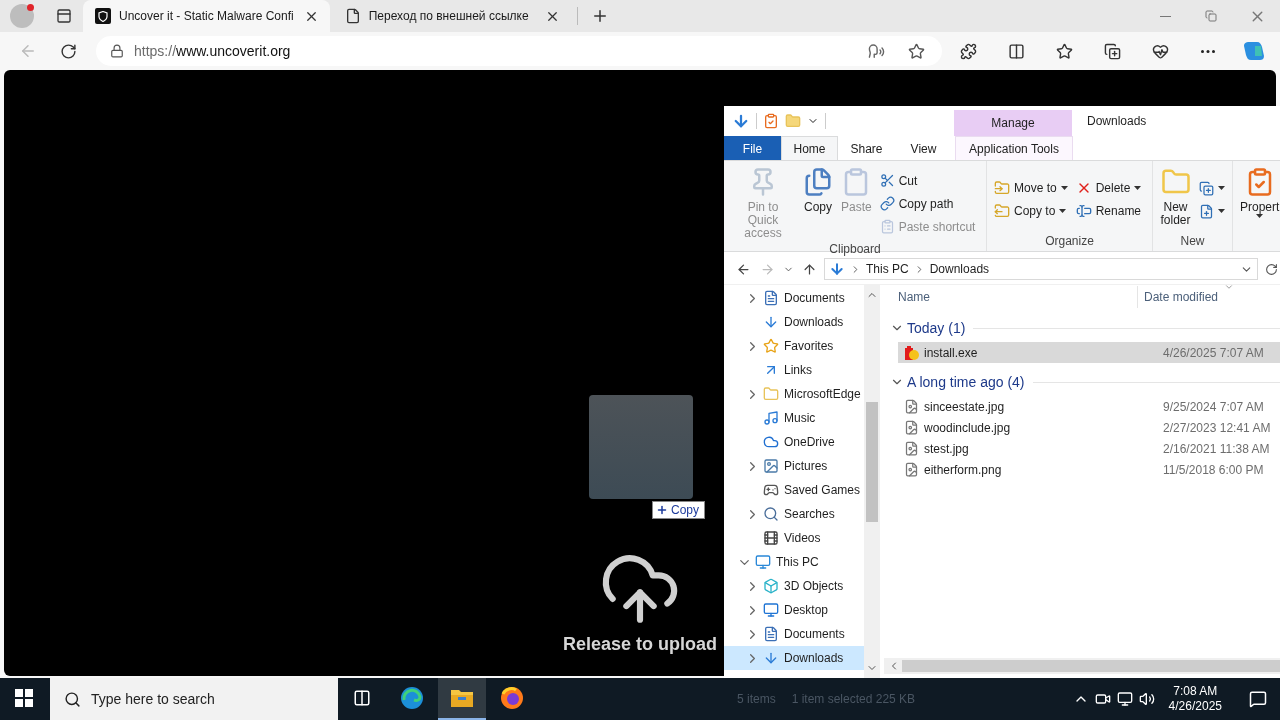 Image resolution: width=1280 pixels, height=720 pixels. What do you see at coordinates (1031, 211) in the screenshot?
I see `ribbon-button: Copy to` at bounding box center [1031, 211].